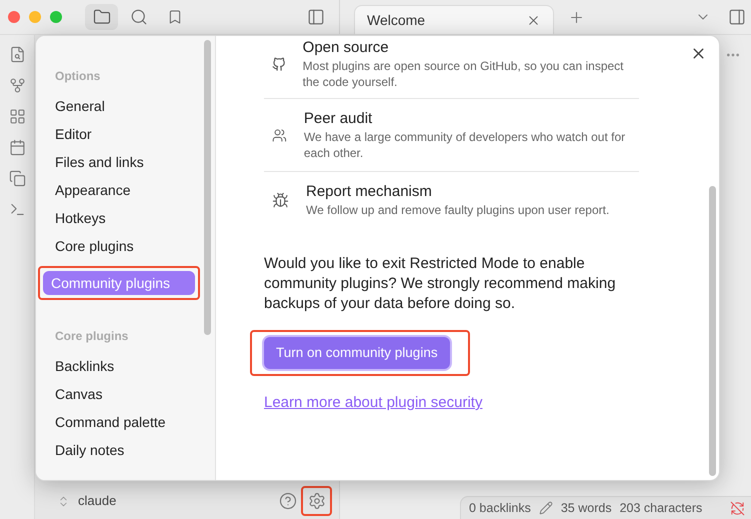 This screenshot has width=751, height=519. What do you see at coordinates (458, 210) in the screenshot?
I see `feature-description: We follow up and remove faulty plugins upon user report.` at bounding box center [458, 210].